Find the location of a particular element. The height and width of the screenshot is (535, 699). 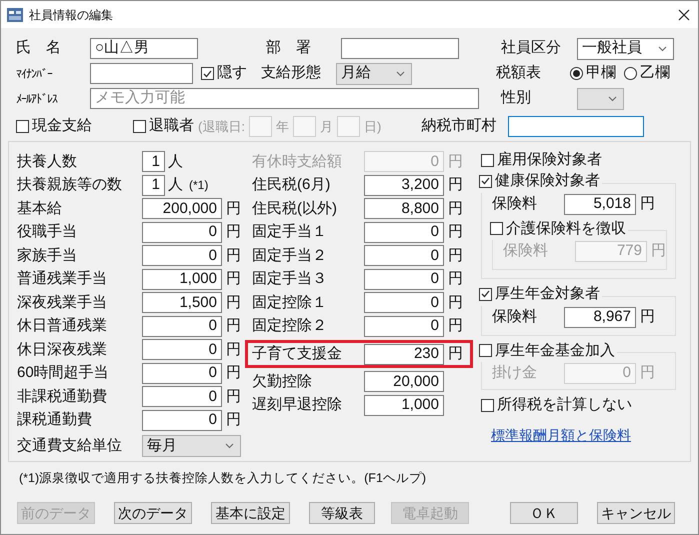

unit-label: 人 is located at coordinates (175, 185).